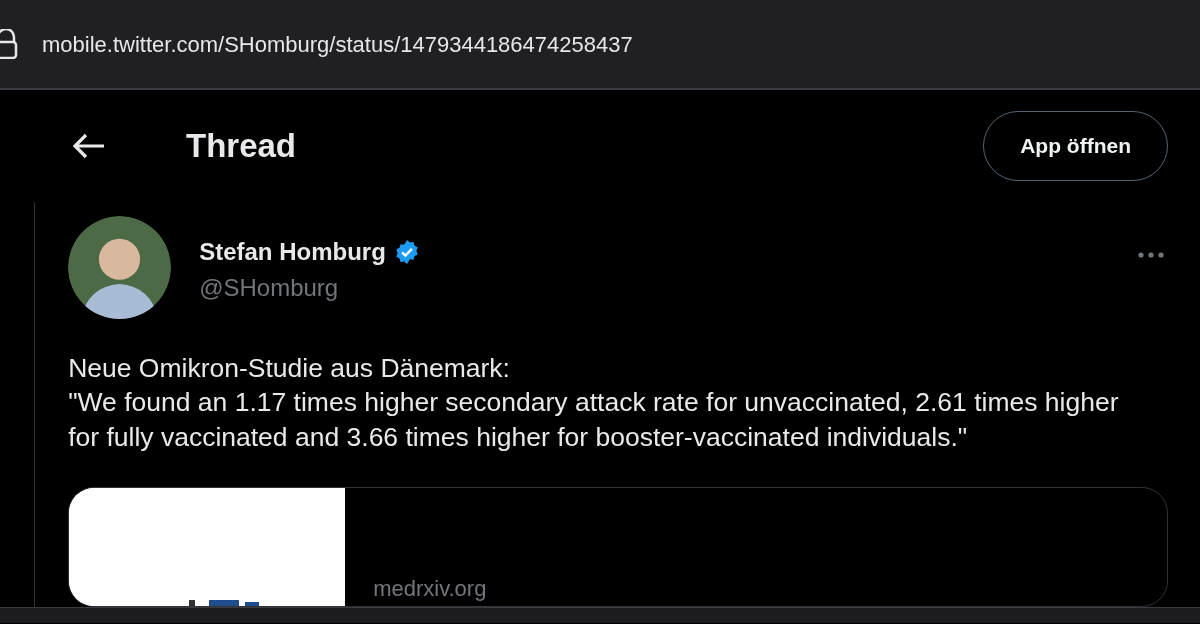 The height and width of the screenshot is (624, 1200). What do you see at coordinates (1151, 255) in the screenshot?
I see `more-icon` at bounding box center [1151, 255].